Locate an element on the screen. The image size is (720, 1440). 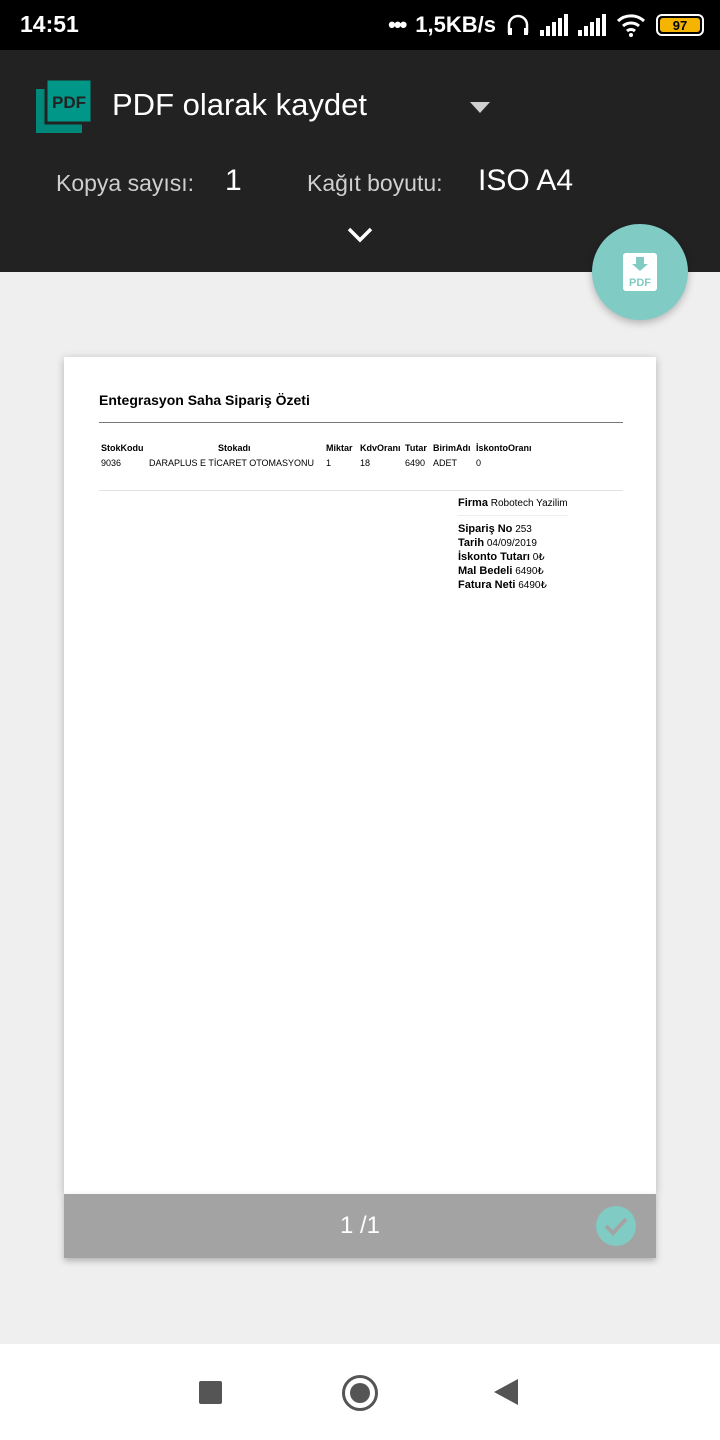
page-counter: 1 /1 is located at coordinates (360, 1225).